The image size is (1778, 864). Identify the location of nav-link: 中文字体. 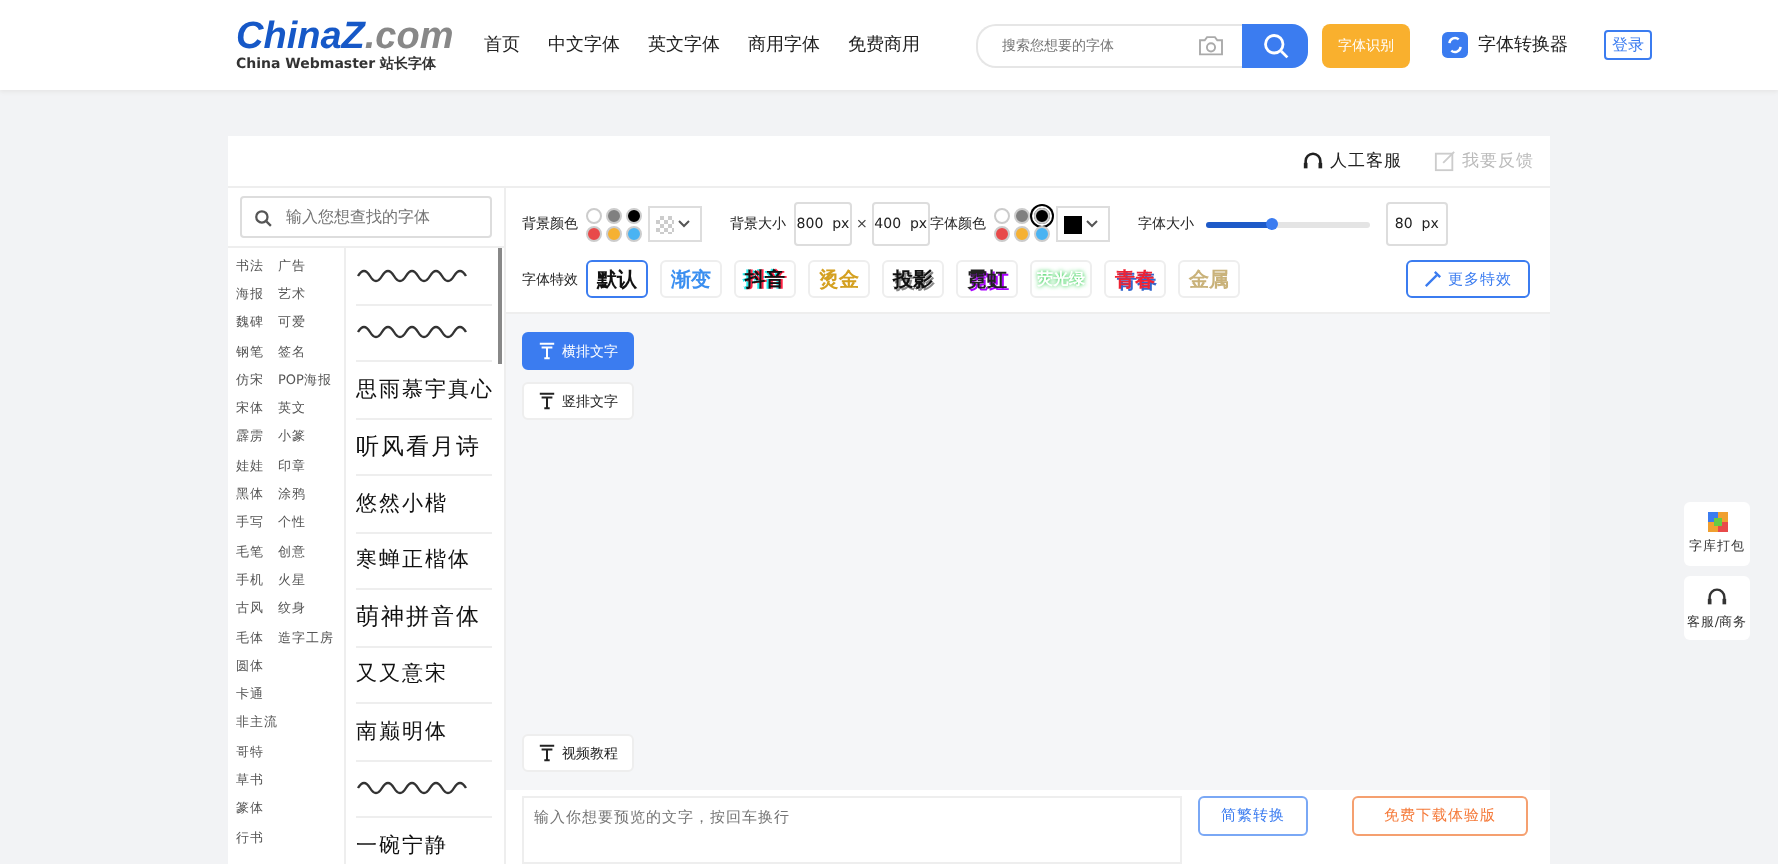
(584, 45).